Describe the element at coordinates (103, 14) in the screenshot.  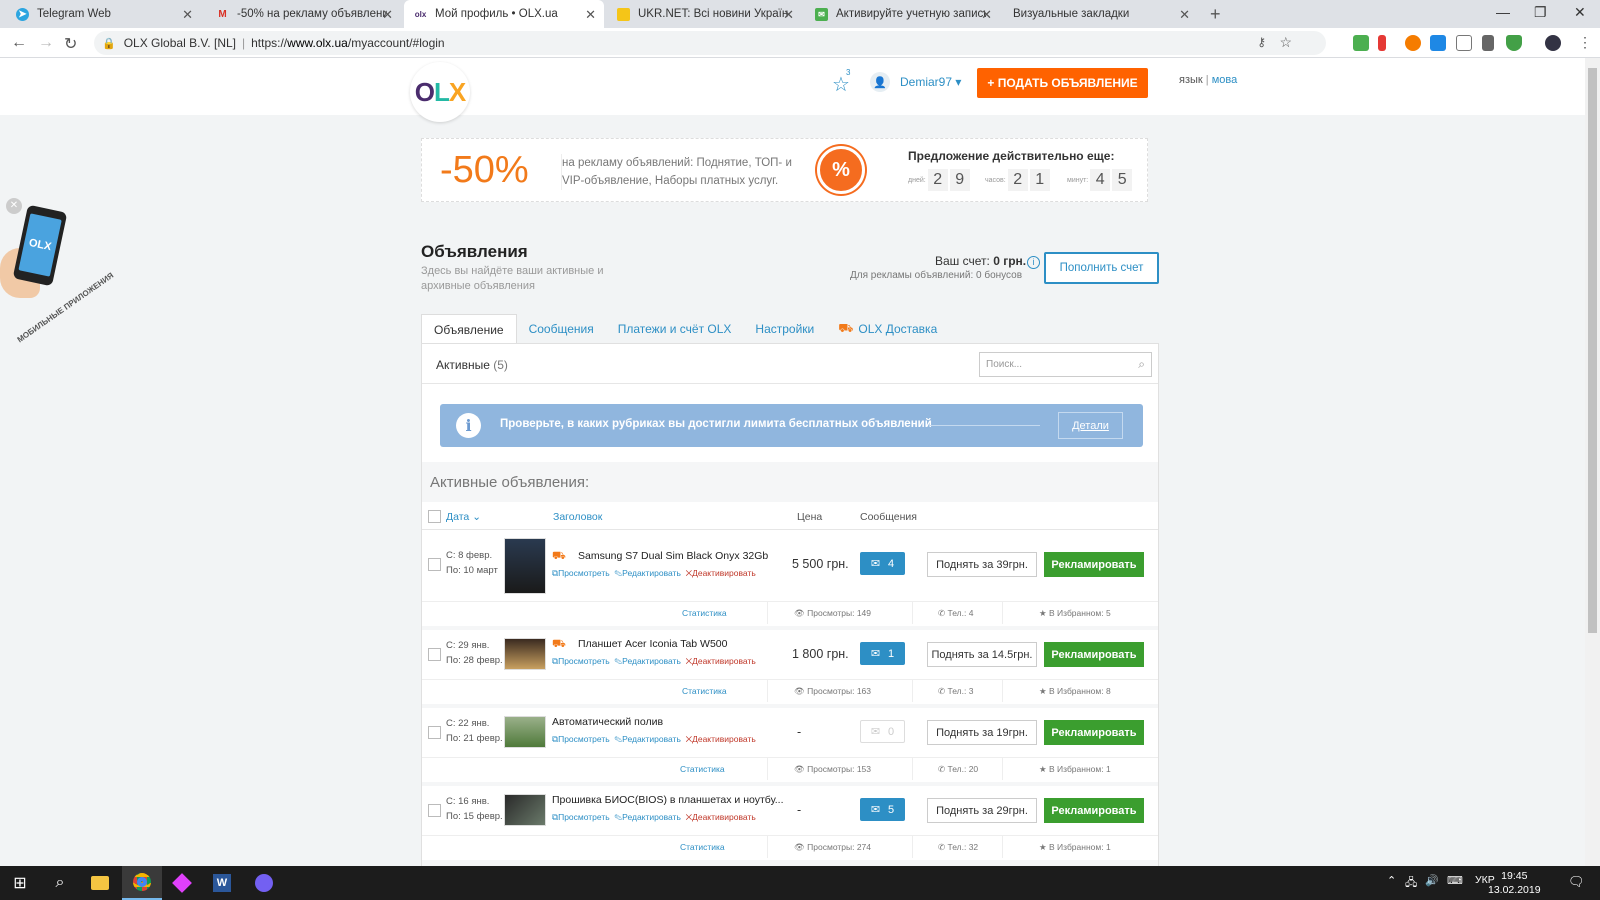
I see `browser-tab-telegram: ➤ Telegram Web ✕` at that location.